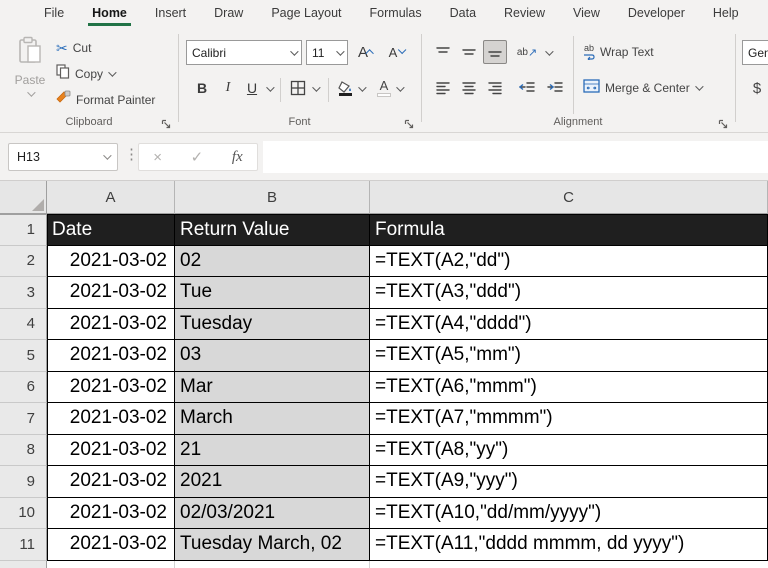 The height and width of the screenshot is (568, 768). I want to click on orientation-chevron-icon, so click(549, 51).